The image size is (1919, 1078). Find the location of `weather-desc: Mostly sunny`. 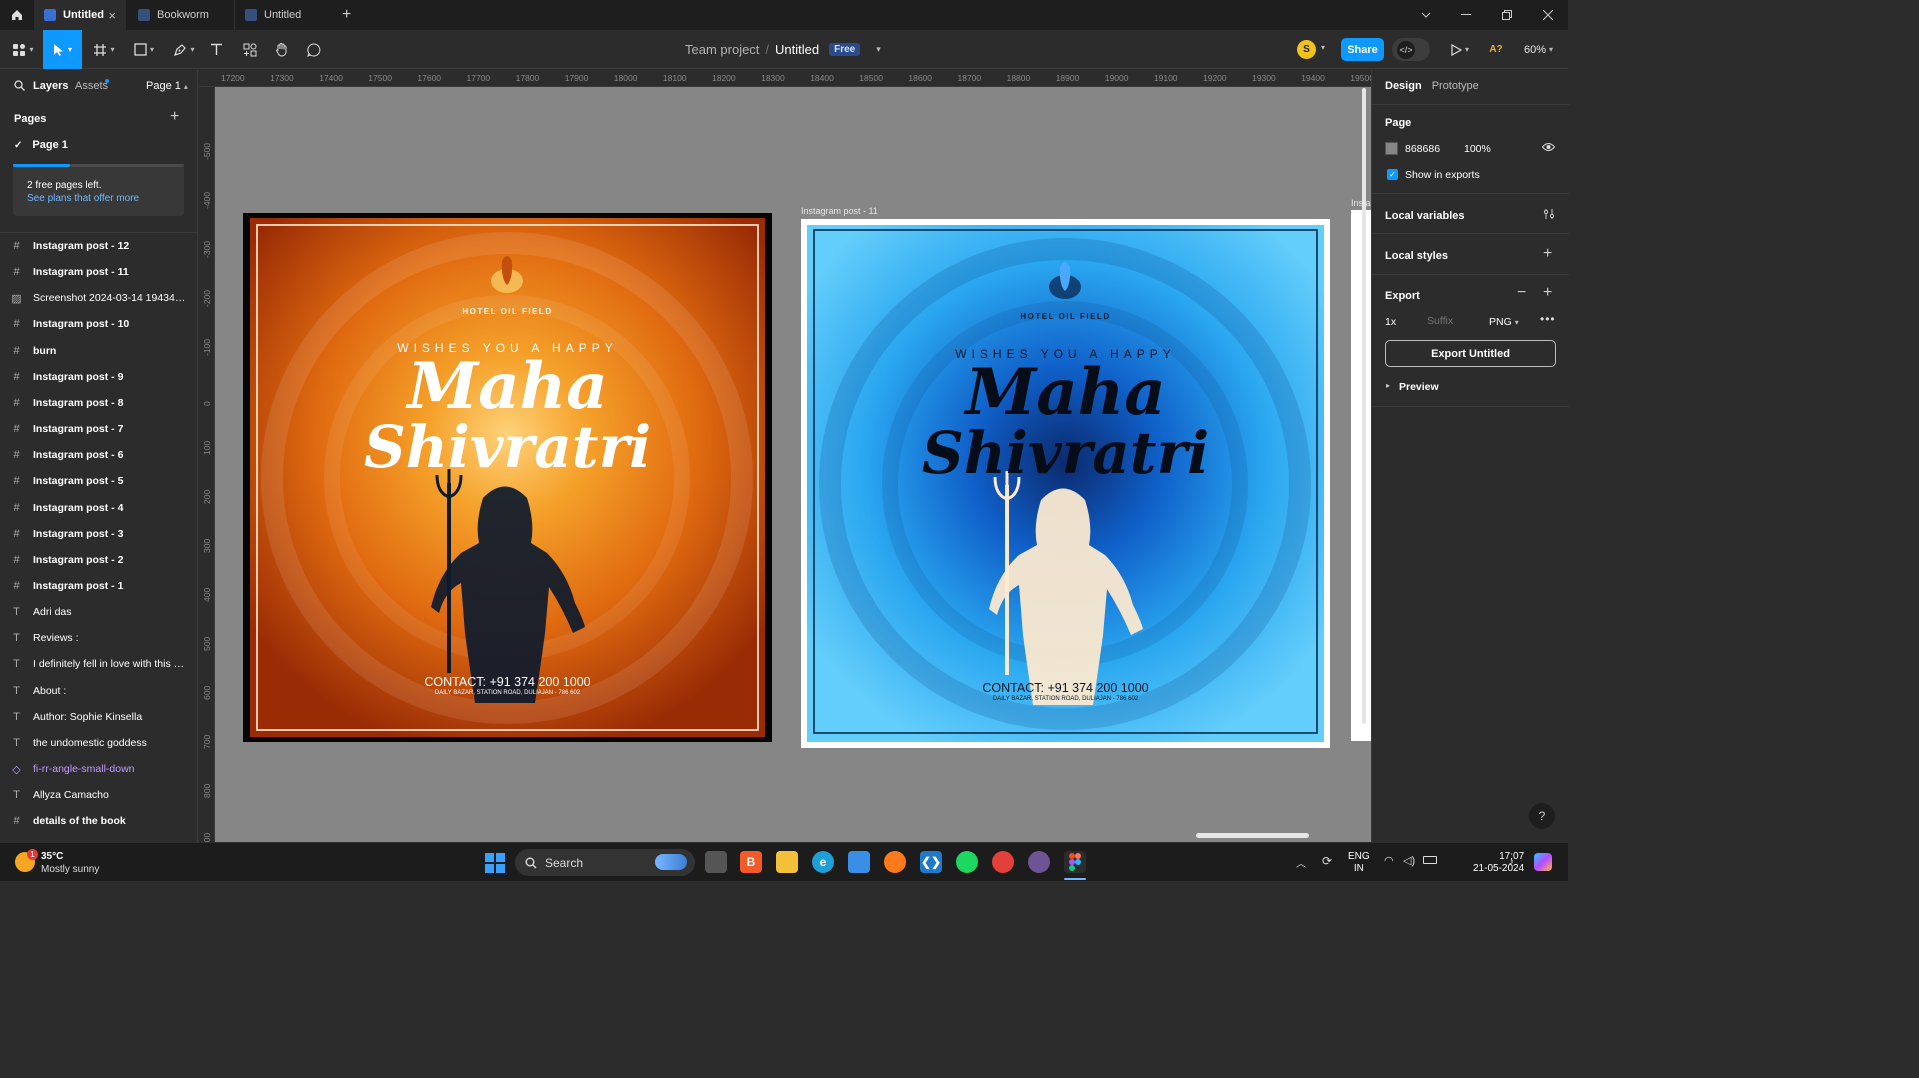

weather-desc: Mostly sunny is located at coordinates (70, 869).